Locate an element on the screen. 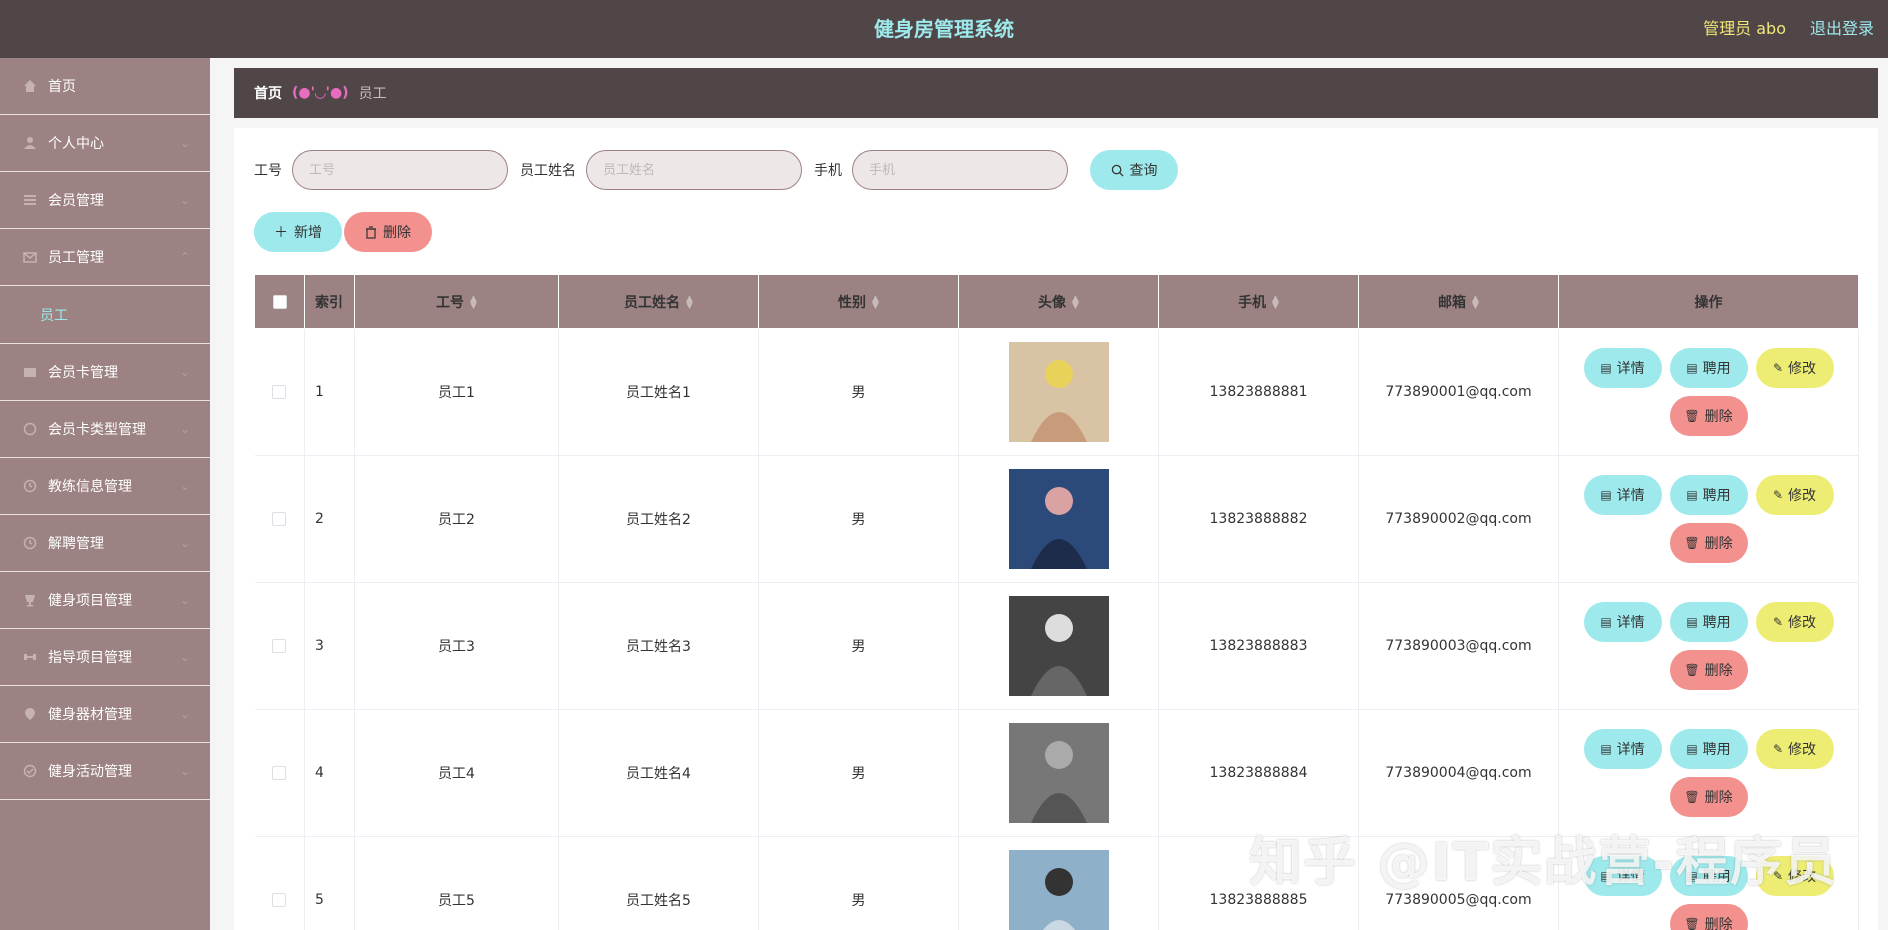 The height and width of the screenshot is (930, 1888). header-phone: 手机 ▲ ▼ is located at coordinates (1258, 301).